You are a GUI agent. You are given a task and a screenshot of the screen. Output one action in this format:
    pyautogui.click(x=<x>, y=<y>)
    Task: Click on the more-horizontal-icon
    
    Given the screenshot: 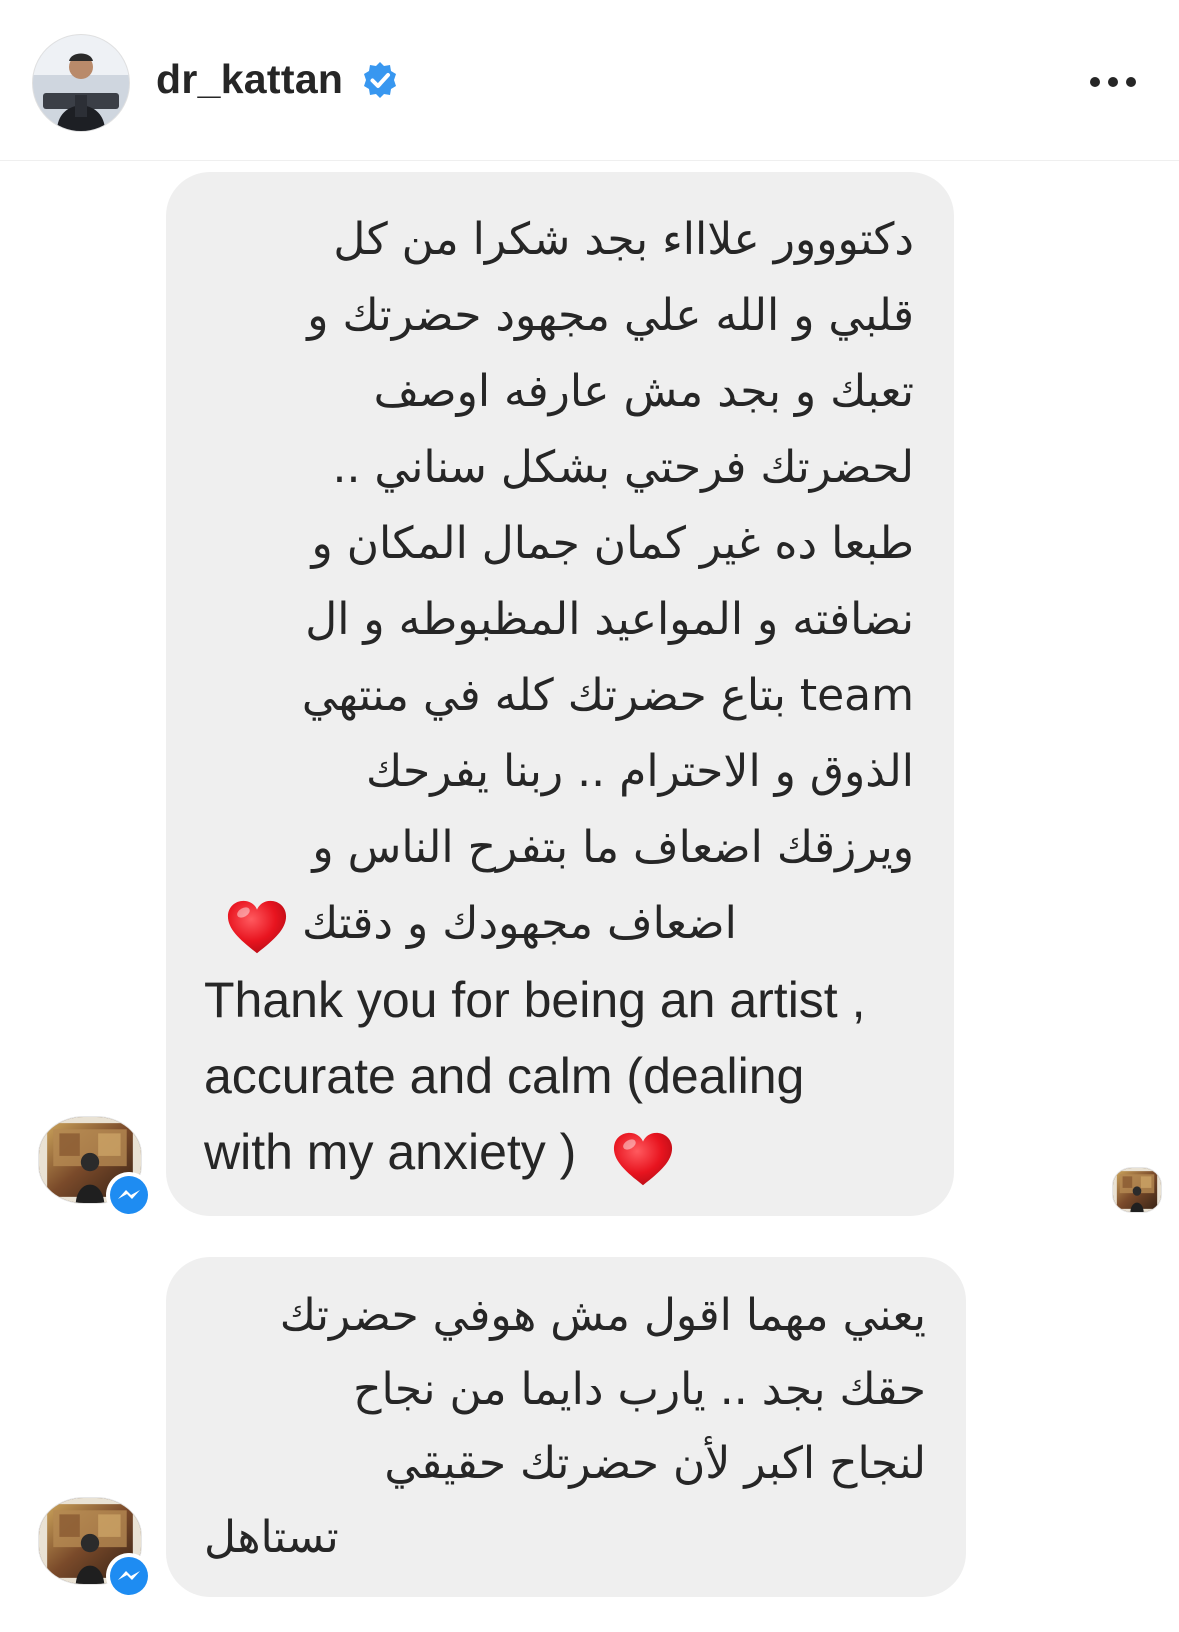 What is the action you would take?
    pyautogui.click(x=1113, y=82)
    